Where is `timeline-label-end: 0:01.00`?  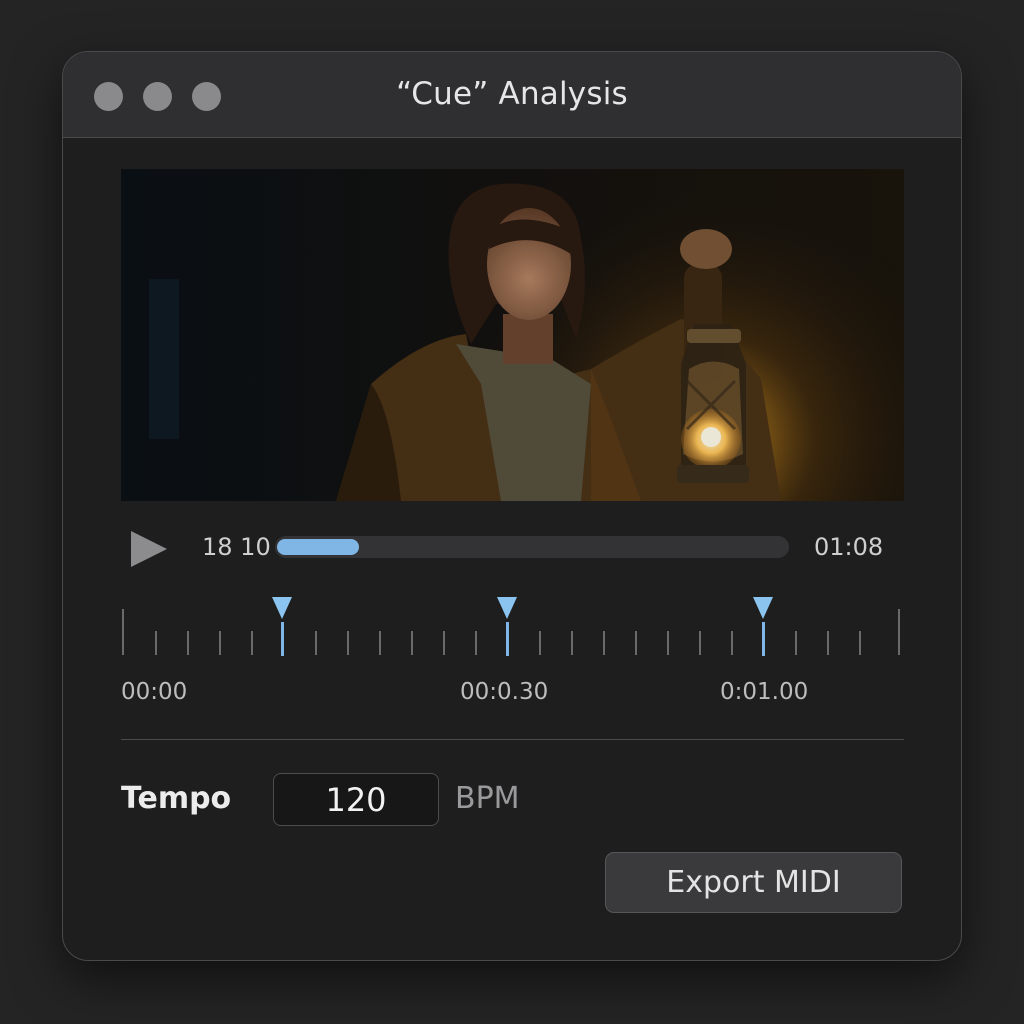 timeline-label-end: 0:01.00 is located at coordinates (764, 692).